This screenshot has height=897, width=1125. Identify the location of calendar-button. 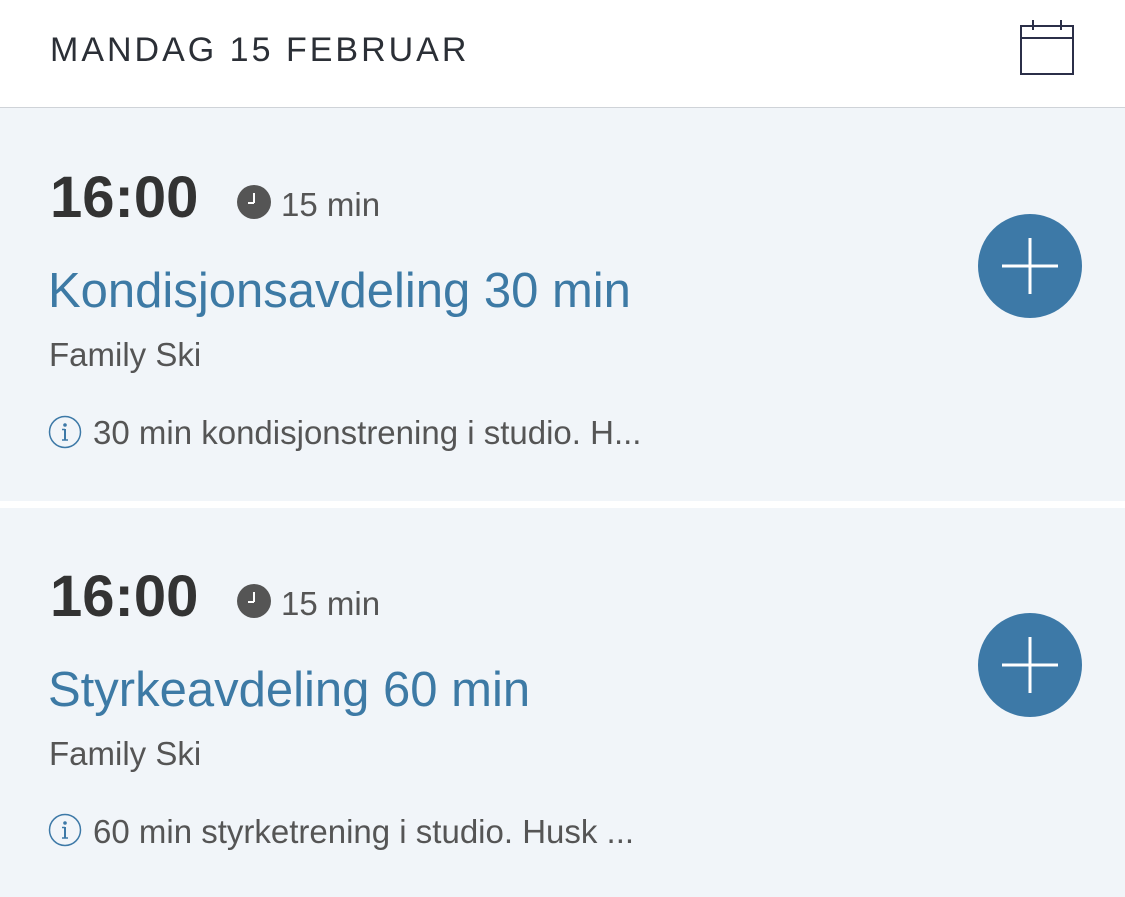
(1047, 49).